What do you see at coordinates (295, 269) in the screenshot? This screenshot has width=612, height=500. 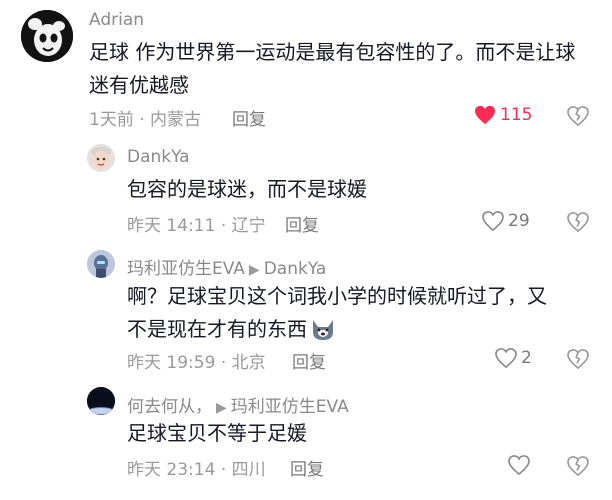 I see `reply-target: DankYa` at bounding box center [295, 269].